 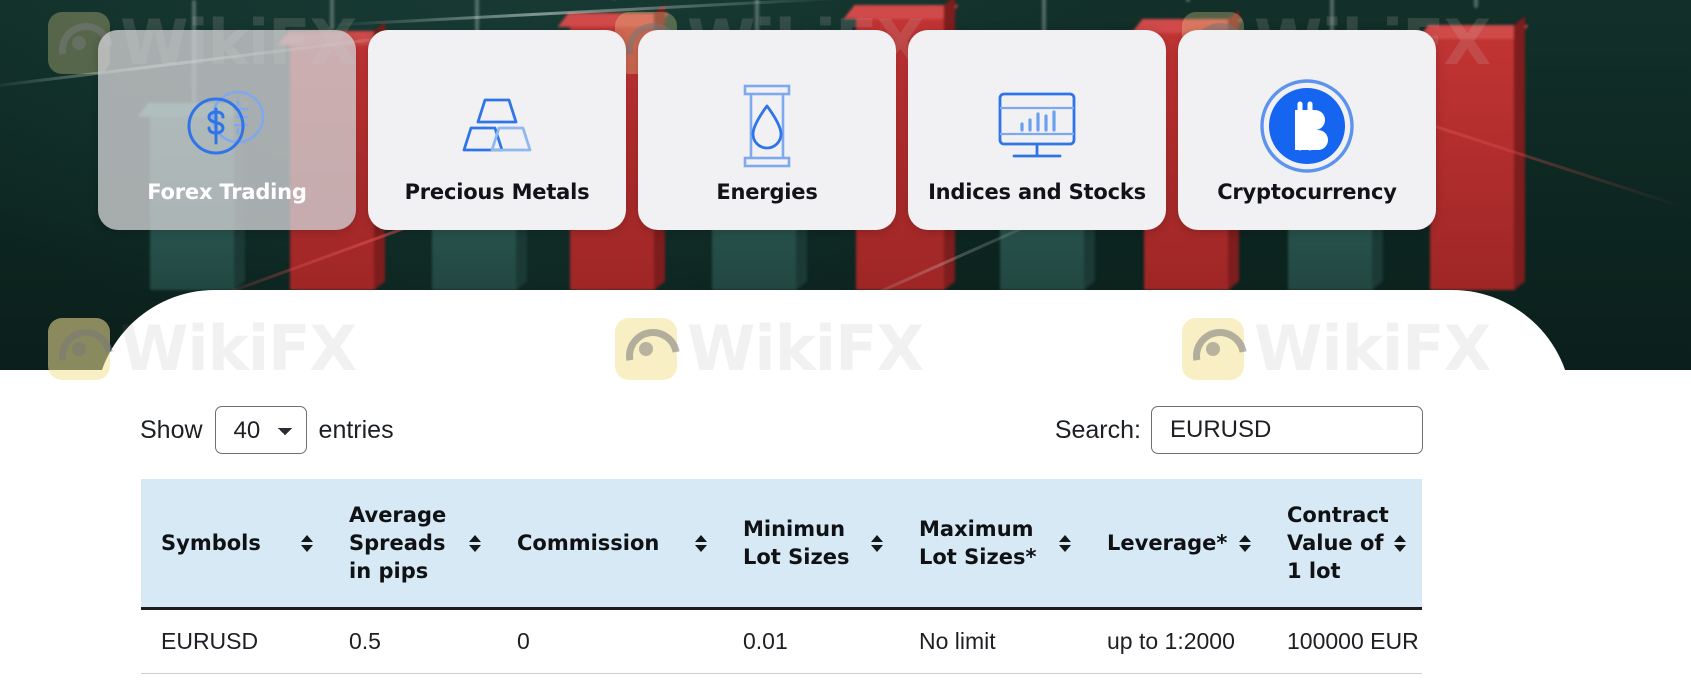 I want to click on category-card-label: Cryptocurrency, so click(x=1307, y=192).